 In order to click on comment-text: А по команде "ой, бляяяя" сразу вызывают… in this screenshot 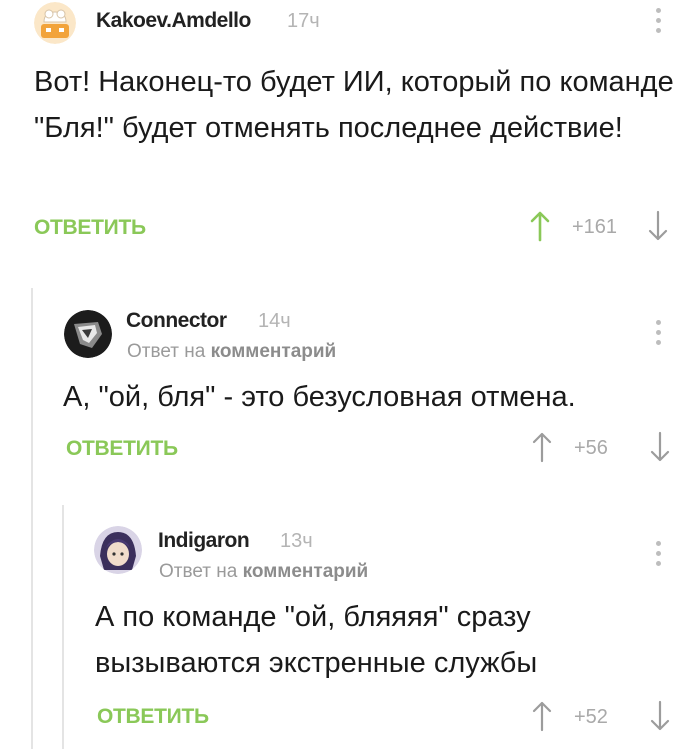, I will do `click(316, 640)`.